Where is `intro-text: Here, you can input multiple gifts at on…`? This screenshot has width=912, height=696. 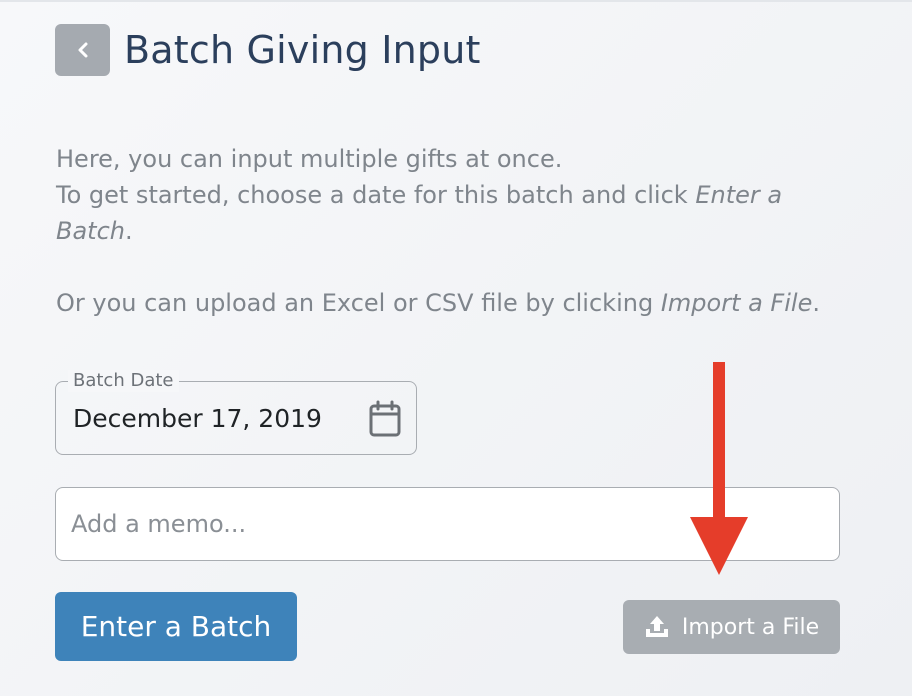
intro-text: Here, you can input multiple gifts at on… is located at coordinates (441, 195).